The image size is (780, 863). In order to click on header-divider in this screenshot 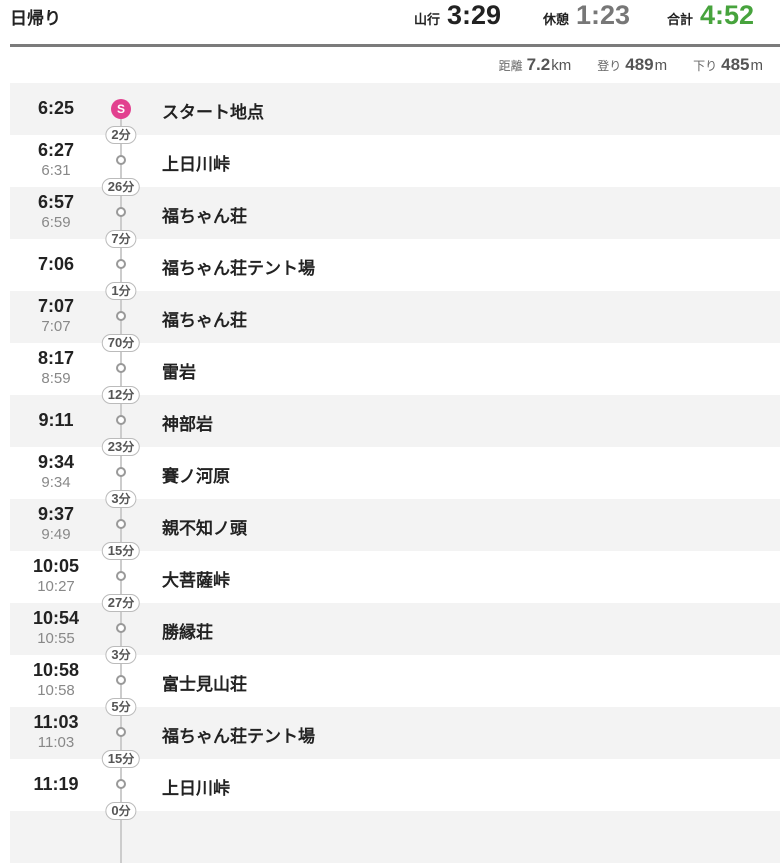, I will do `click(395, 45)`.